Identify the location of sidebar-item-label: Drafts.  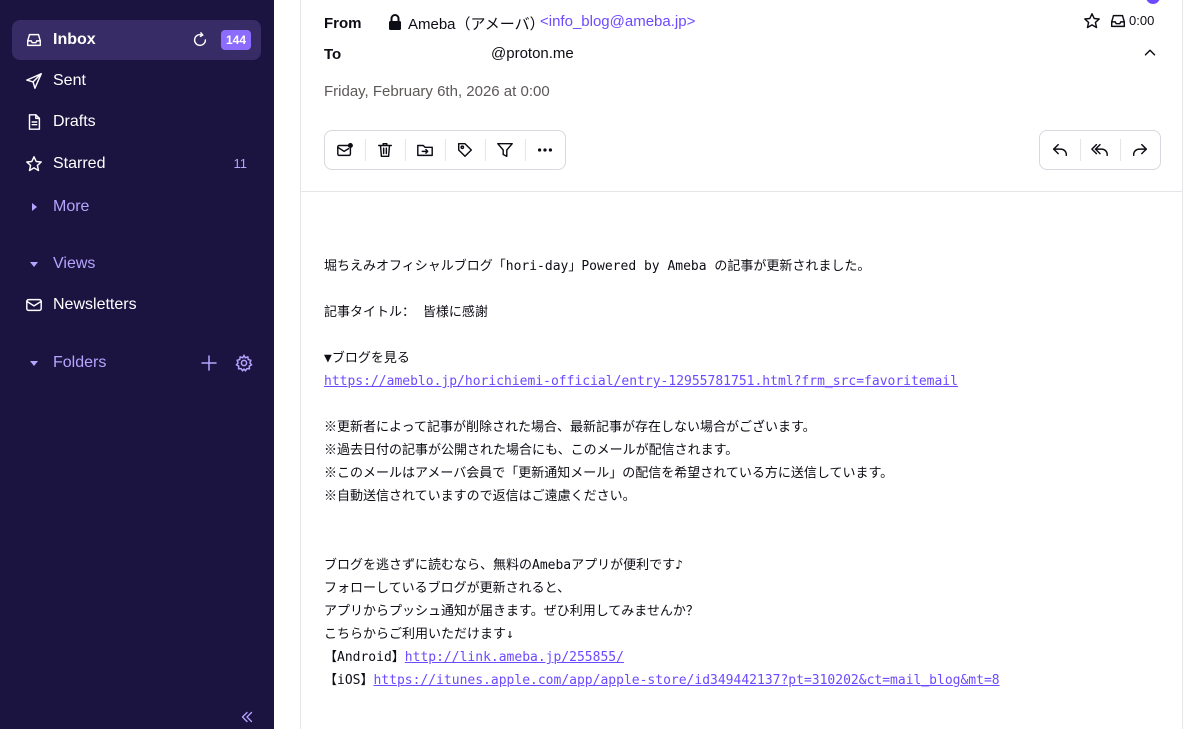
(74, 121).